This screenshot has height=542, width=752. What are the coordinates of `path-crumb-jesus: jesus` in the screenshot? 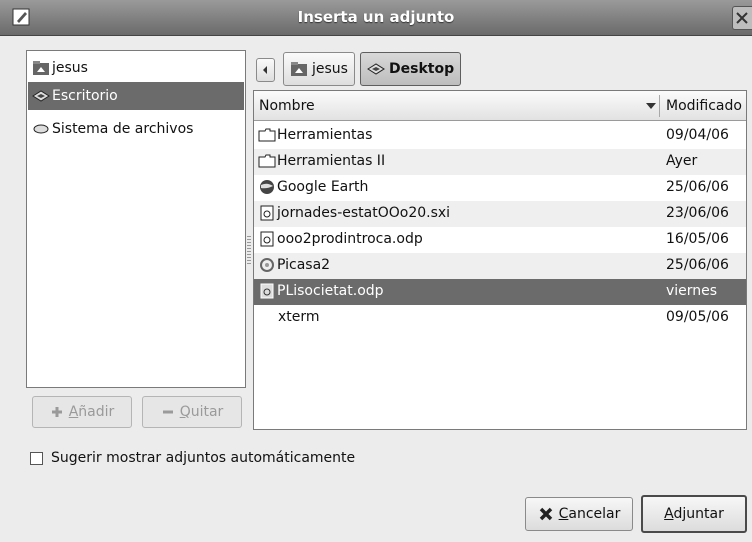 It's located at (319, 69).